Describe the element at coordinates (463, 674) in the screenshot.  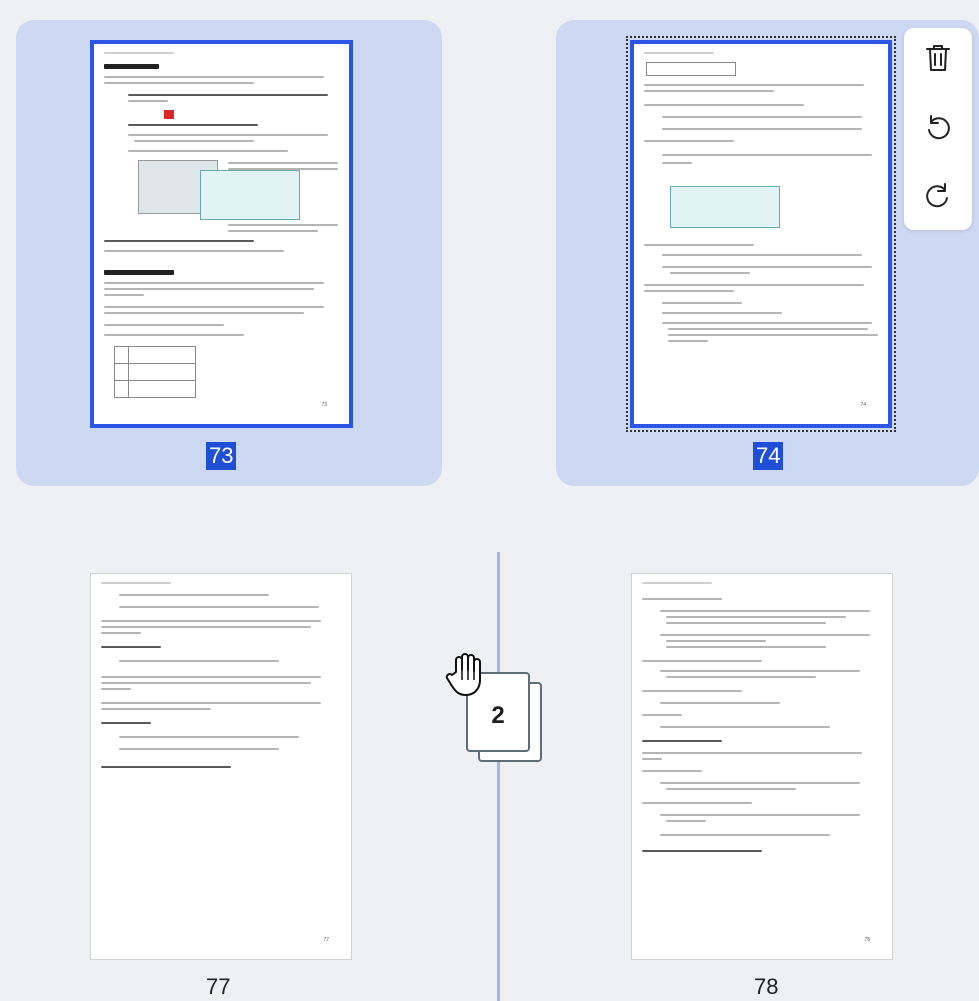
I see `grab-hand-icon` at that location.